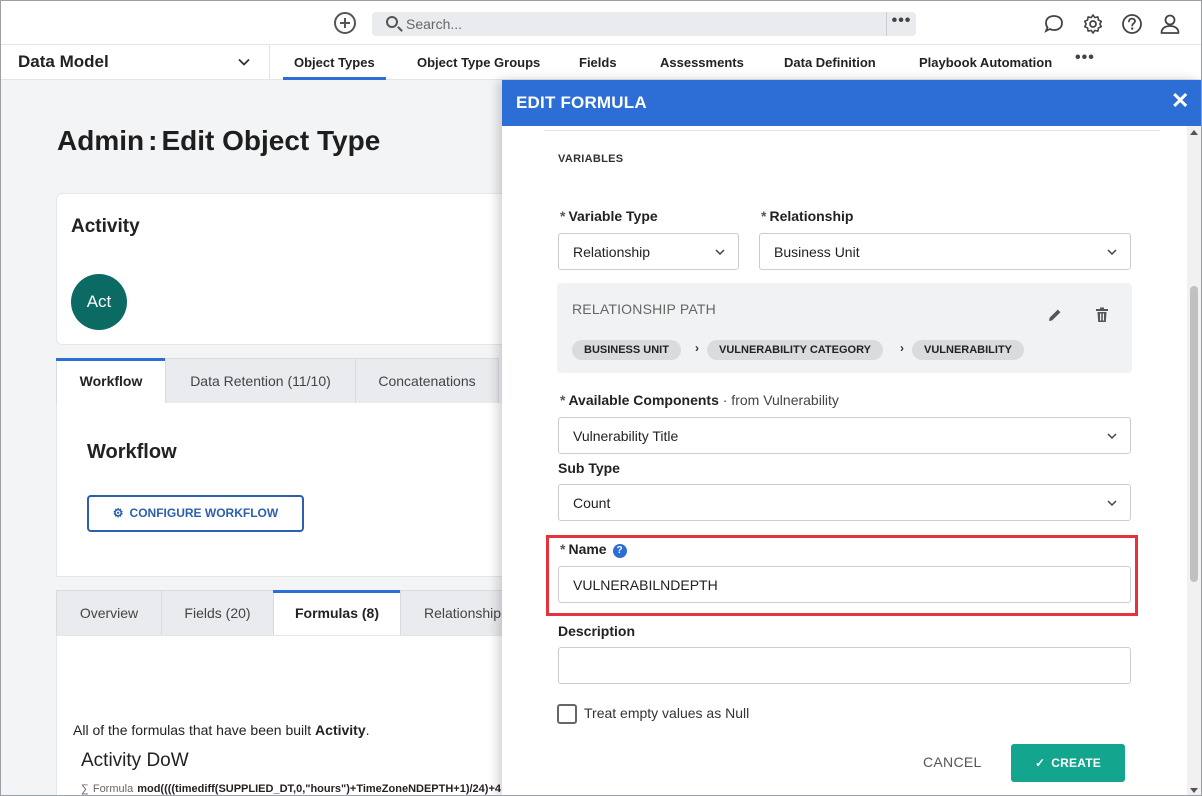 The image size is (1202, 796). What do you see at coordinates (286, 269) in the screenshot?
I see `object-summary-card: Activity Act` at bounding box center [286, 269].